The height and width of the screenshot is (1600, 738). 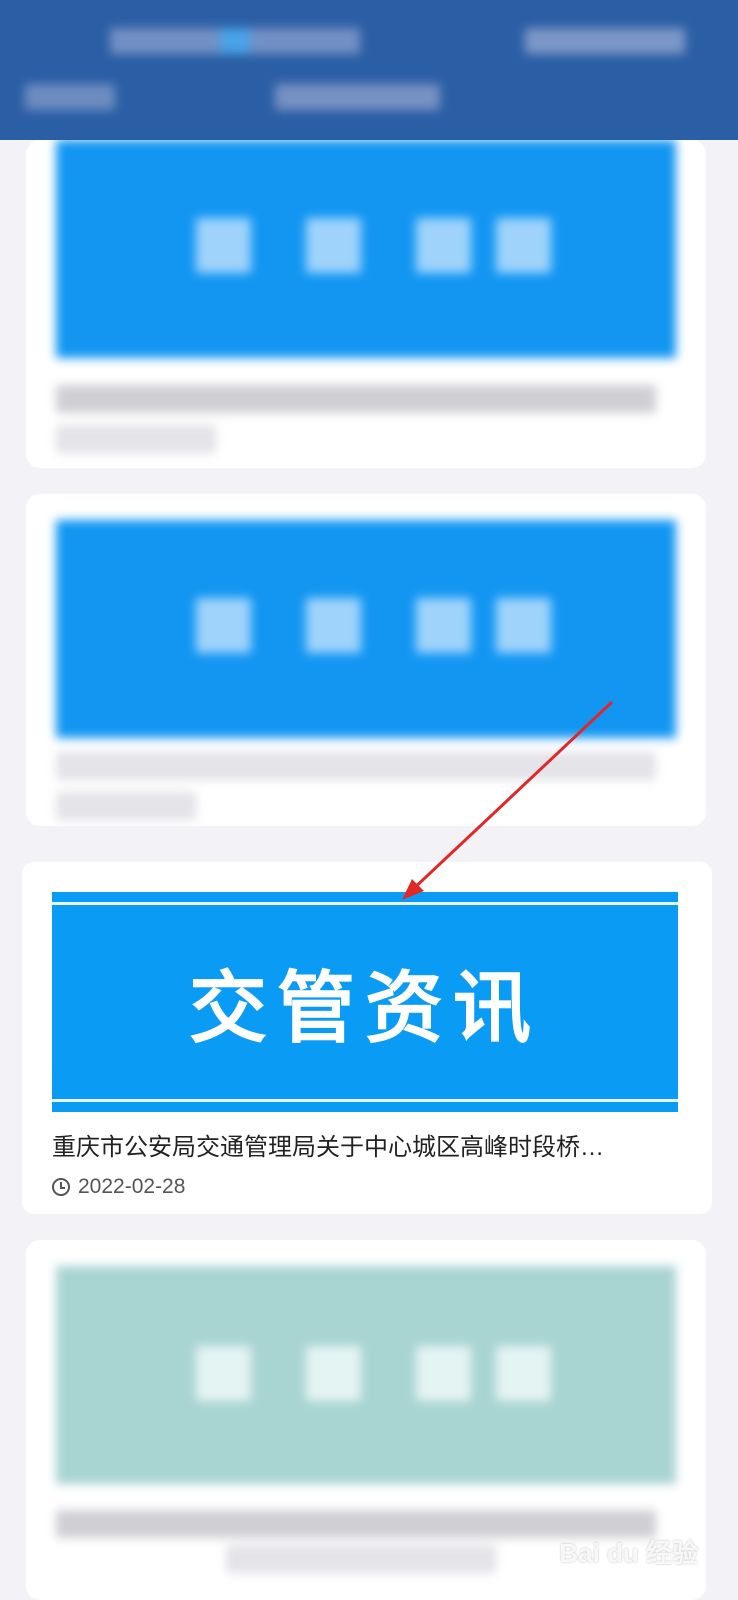 I want to click on news-card-1-banner, so click(x=366, y=249).